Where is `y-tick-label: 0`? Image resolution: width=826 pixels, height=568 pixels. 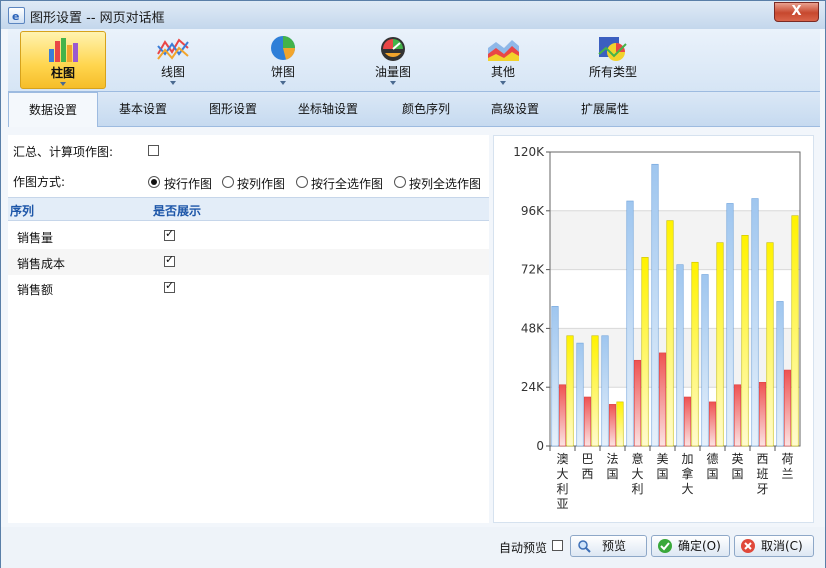
y-tick-label: 0 is located at coordinates (540, 446).